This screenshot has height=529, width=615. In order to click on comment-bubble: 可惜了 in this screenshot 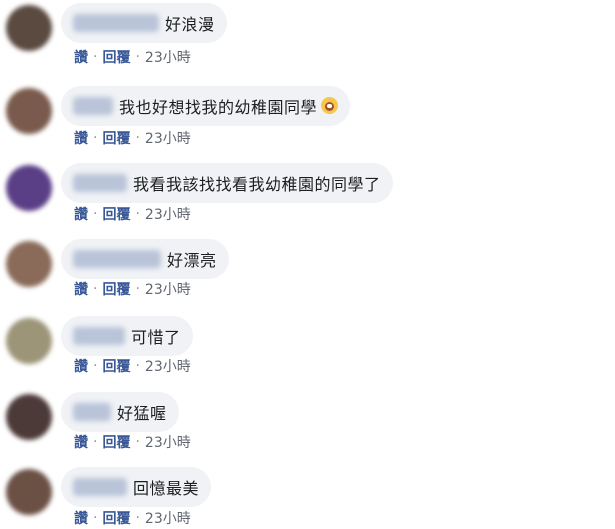, I will do `click(127, 336)`.